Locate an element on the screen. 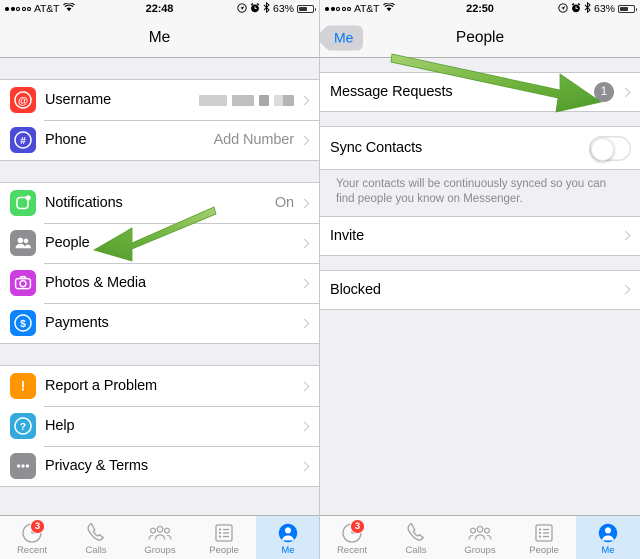  person-icon is located at coordinates (608, 532).